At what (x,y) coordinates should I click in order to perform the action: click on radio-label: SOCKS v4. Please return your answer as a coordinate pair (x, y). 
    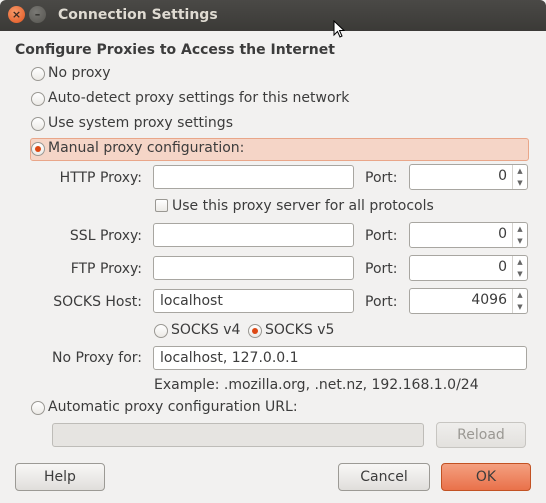
    Looking at the image, I should click on (206, 330).